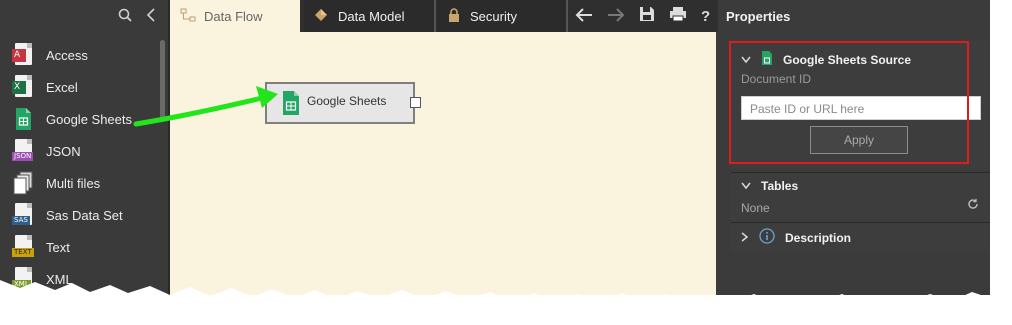 The image size is (1012, 325). Describe the element at coordinates (24, 215) in the screenshot. I see `sas-icon: SAS` at that location.